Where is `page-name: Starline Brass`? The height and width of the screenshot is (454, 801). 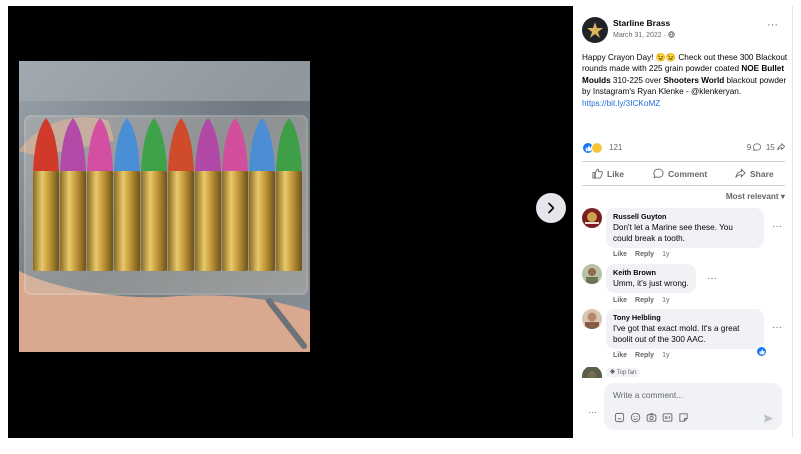
page-name: Starline Brass is located at coordinates (641, 23).